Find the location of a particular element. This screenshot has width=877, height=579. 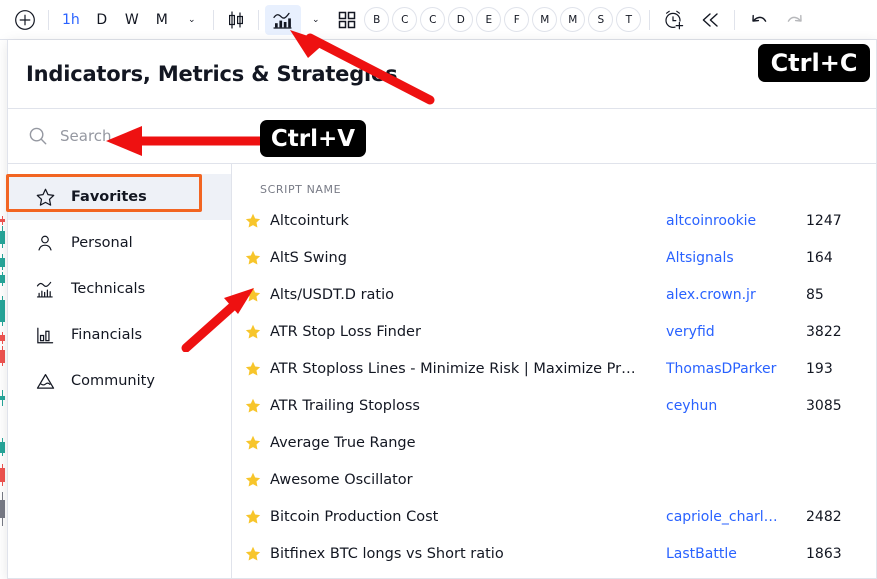

table-row: Altcointurk altcoinrookie 1247 is located at coordinates (554, 220).